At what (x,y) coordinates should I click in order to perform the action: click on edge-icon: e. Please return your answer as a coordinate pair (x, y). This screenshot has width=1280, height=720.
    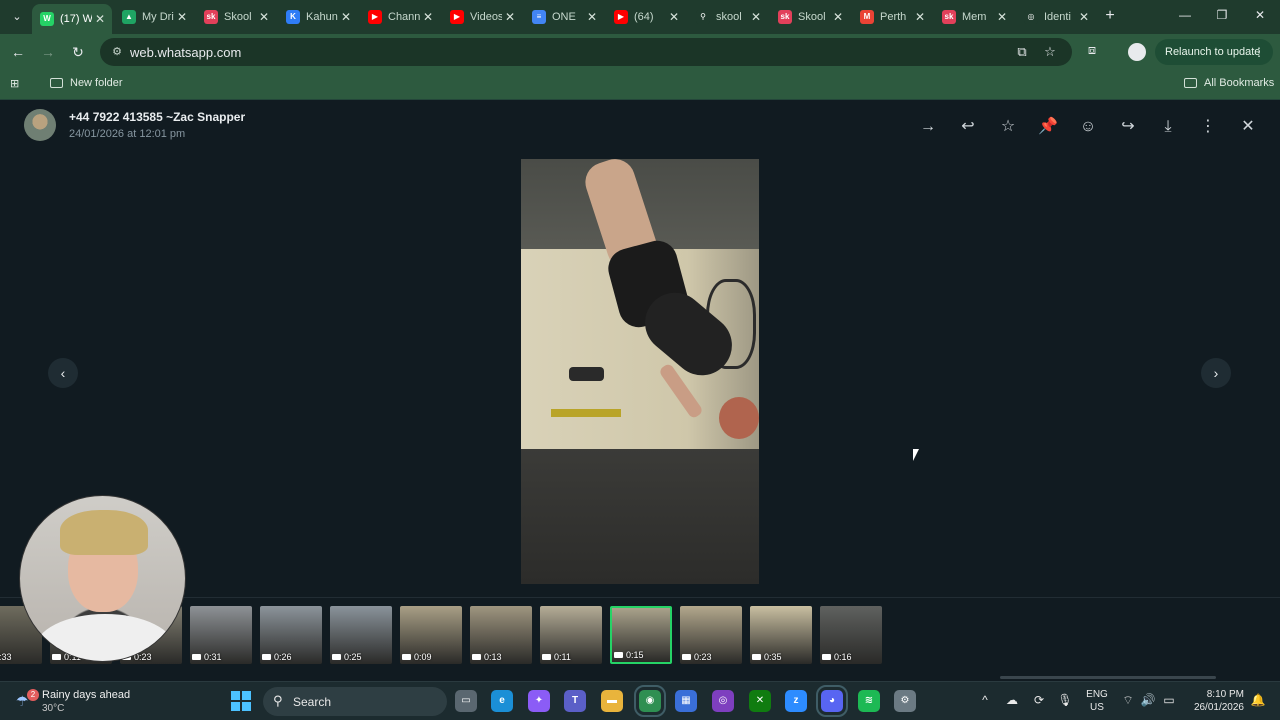
    Looking at the image, I should click on (502, 701).